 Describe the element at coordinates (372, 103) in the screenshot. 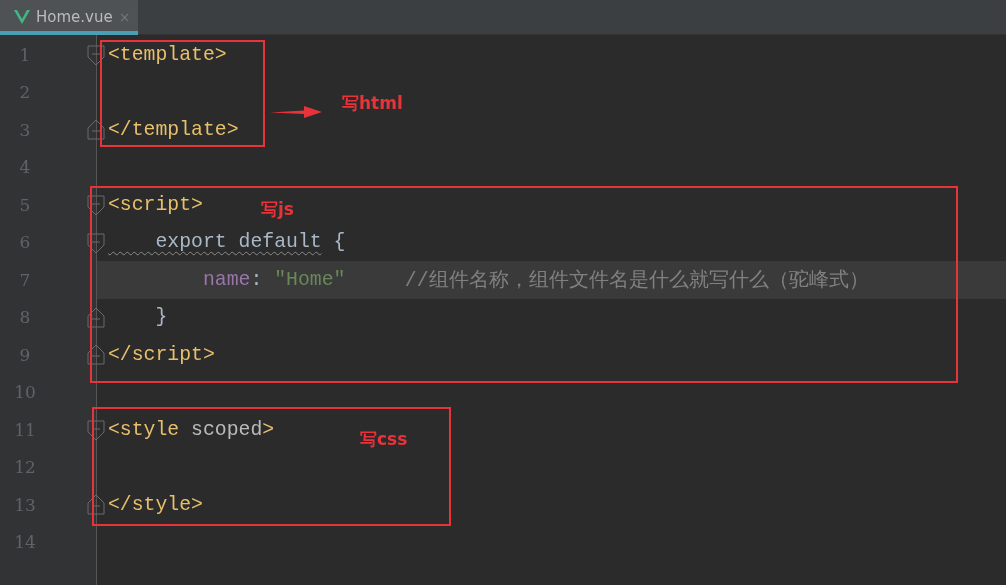

I see `annotation-label: 写html` at that location.